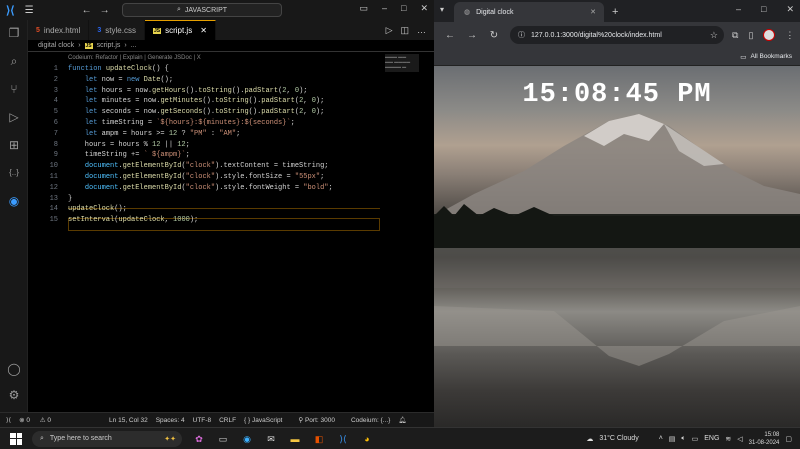 This screenshot has height=449, width=800. I want to click on tab-index-html: 5 index.html, so click(59, 30).